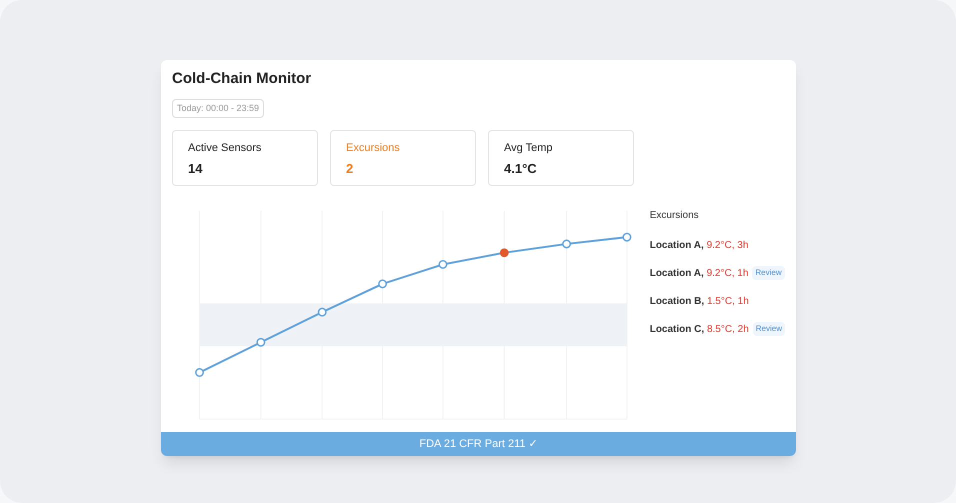 This screenshot has width=956, height=503. Describe the element at coordinates (218, 108) in the screenshot. I see `date-range-field: Today: 00:00 - 23:59` at that location.